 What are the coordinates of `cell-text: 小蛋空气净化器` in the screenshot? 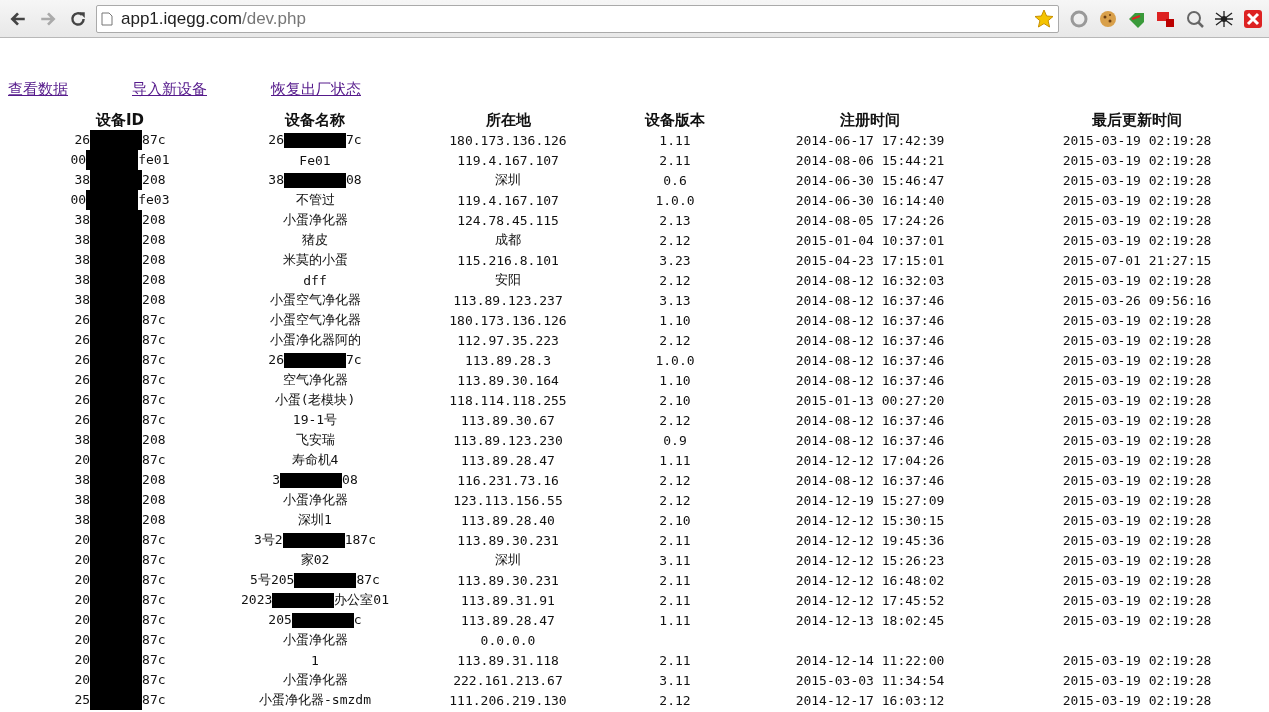 It's located at (315, 299).